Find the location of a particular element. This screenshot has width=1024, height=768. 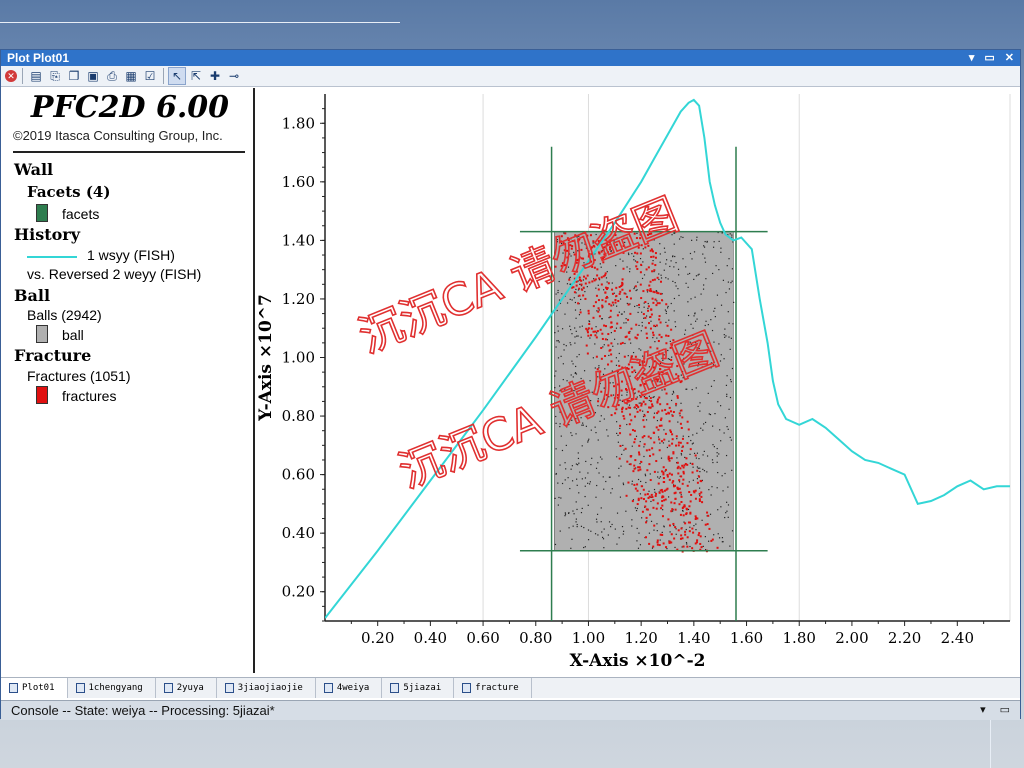

tab-3jiaojiaojie: 3jiaojiaojie is located at coordinates (266, 688).